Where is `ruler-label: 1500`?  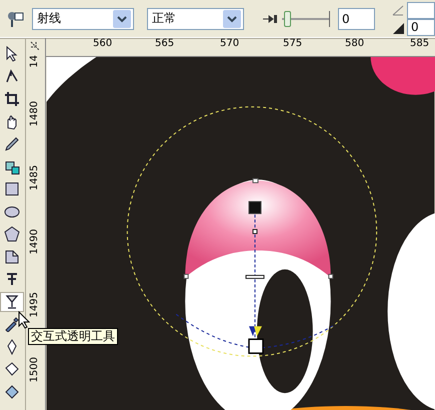
ruler-label: 1500 is located at coordinates (35, 369).